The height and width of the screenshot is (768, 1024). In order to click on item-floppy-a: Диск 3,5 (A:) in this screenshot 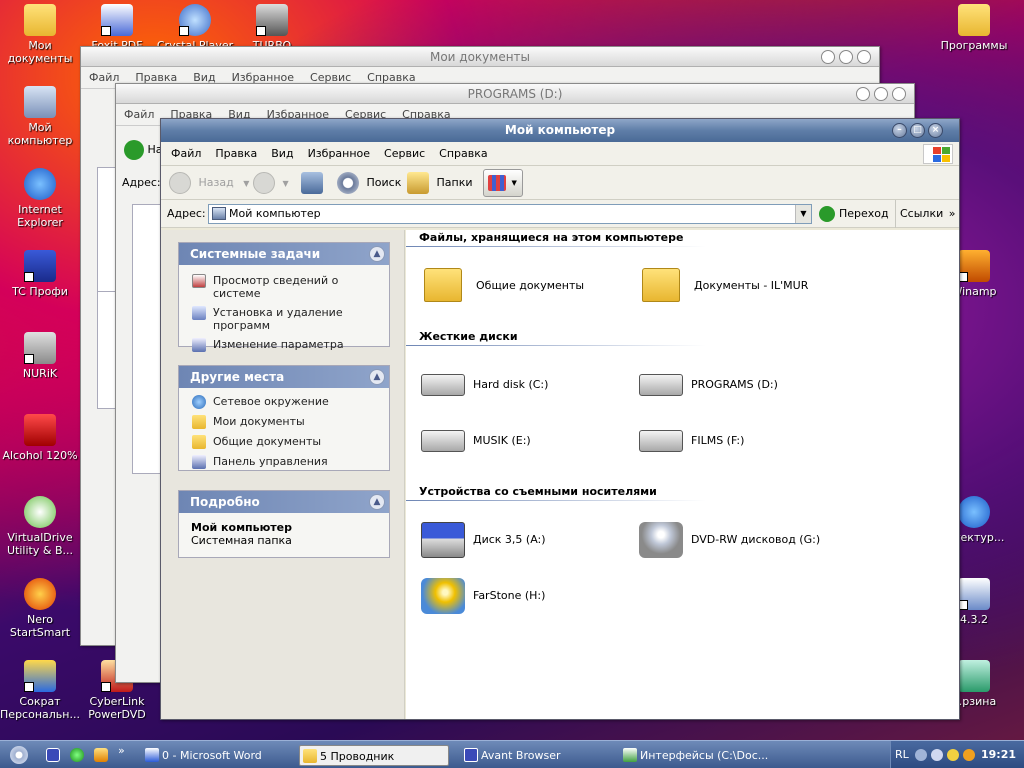, I will do `click(511, 540)`.